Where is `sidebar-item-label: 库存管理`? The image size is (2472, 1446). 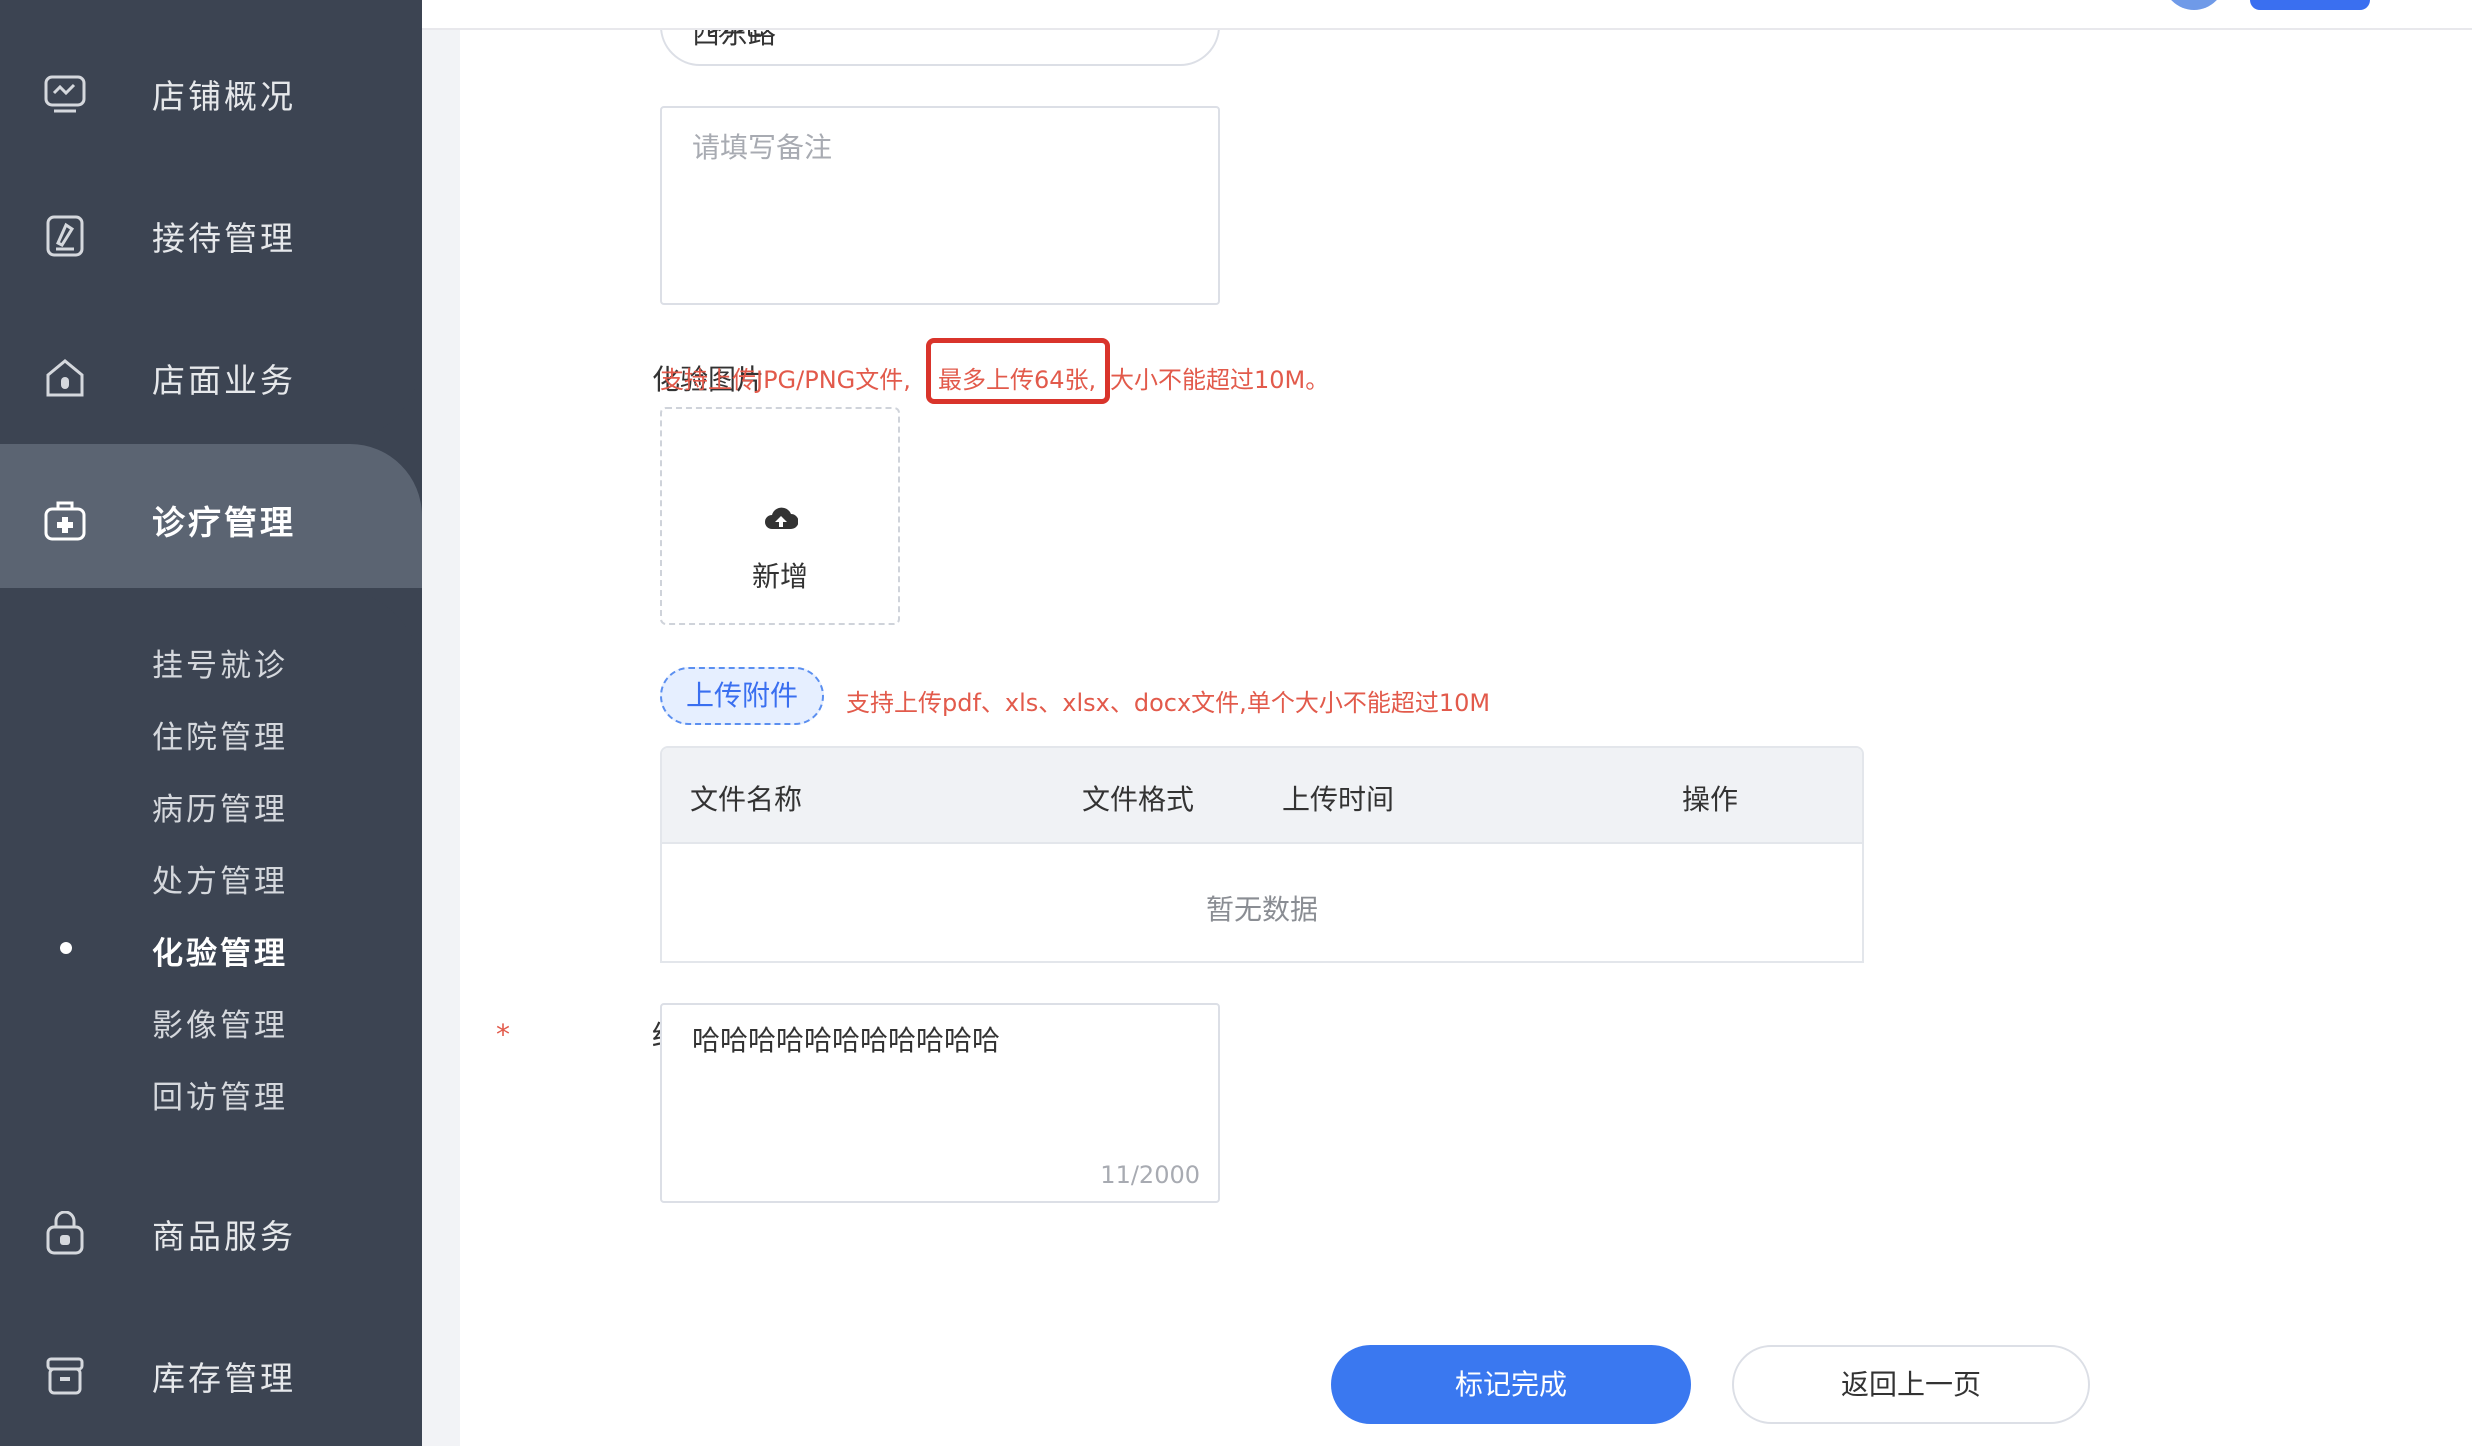 sidebar-item-label: 库存管理 is located at coordinates (224, 1378).